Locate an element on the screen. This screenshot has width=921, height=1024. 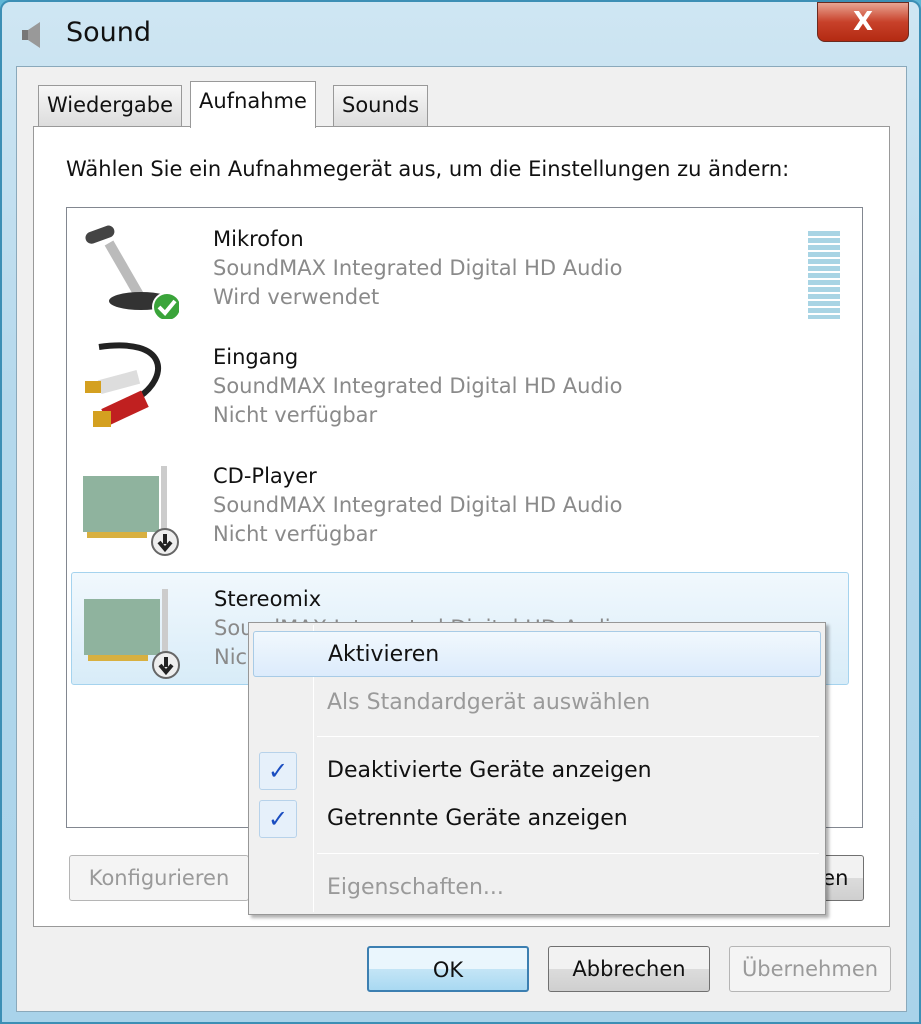
close-button: X is located at coordinates (863, 22).